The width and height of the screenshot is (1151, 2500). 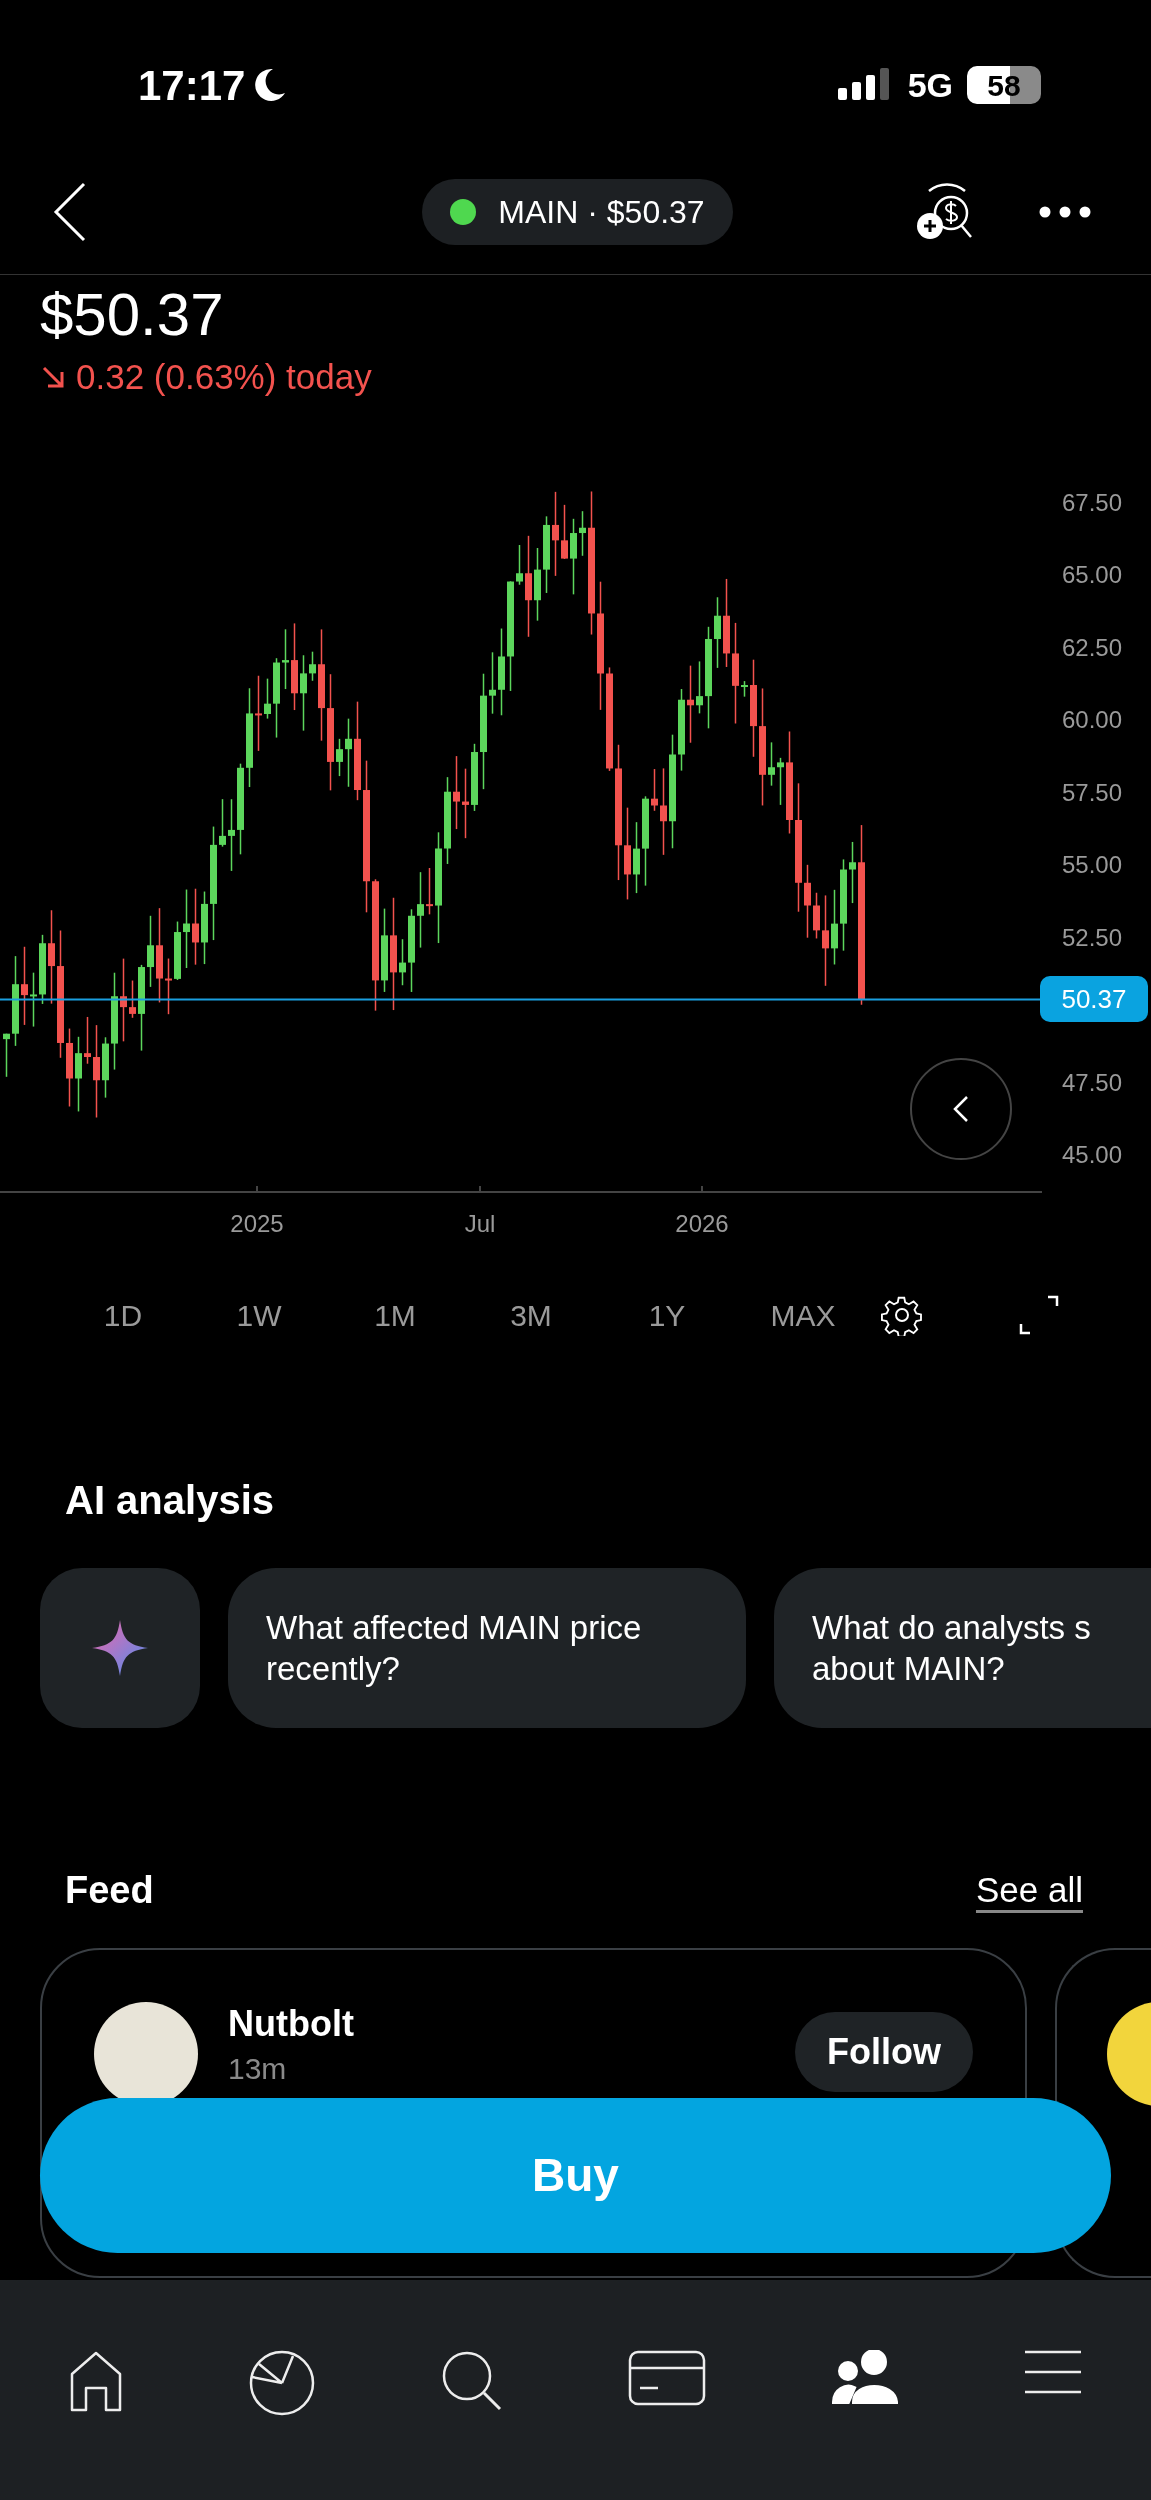 What do you see at coordinates (395, 1315) in the screenshot?
I see `range-tab: 1M` at bounding box center [395, 1315].